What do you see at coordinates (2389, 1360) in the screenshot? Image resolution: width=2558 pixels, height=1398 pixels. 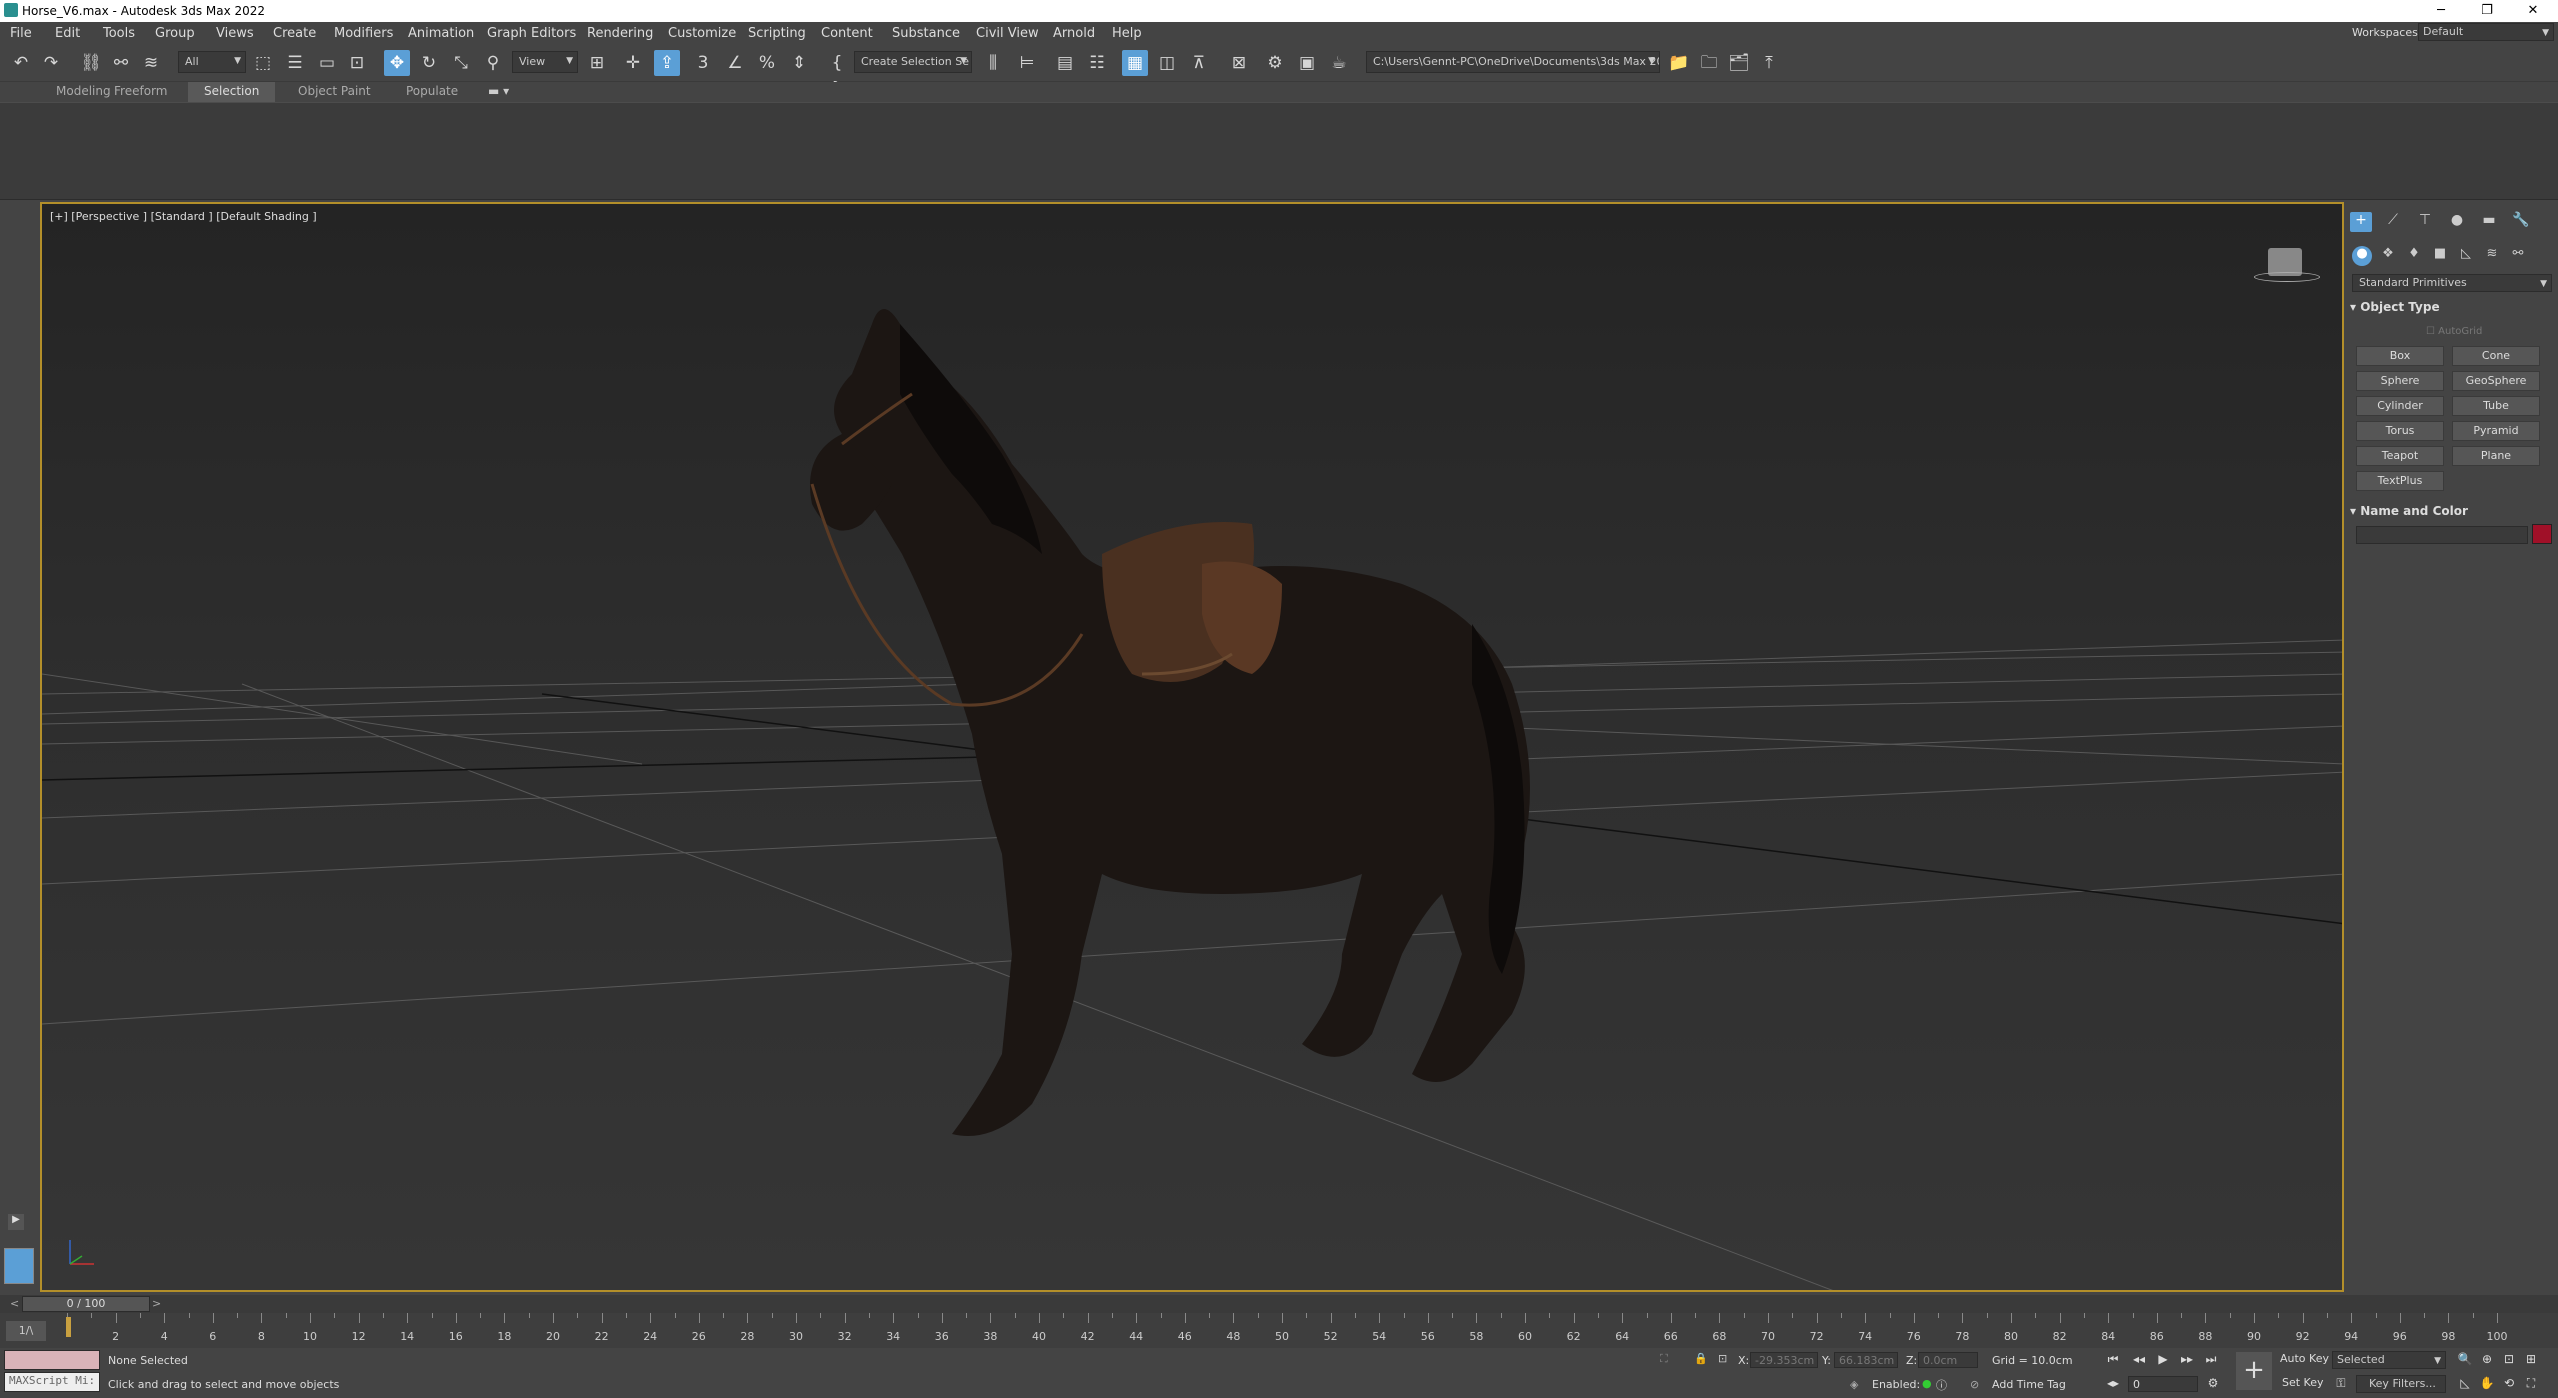 I see `key-mode-dropdown: Selected ▼` at bounding box center [2389, 1360].